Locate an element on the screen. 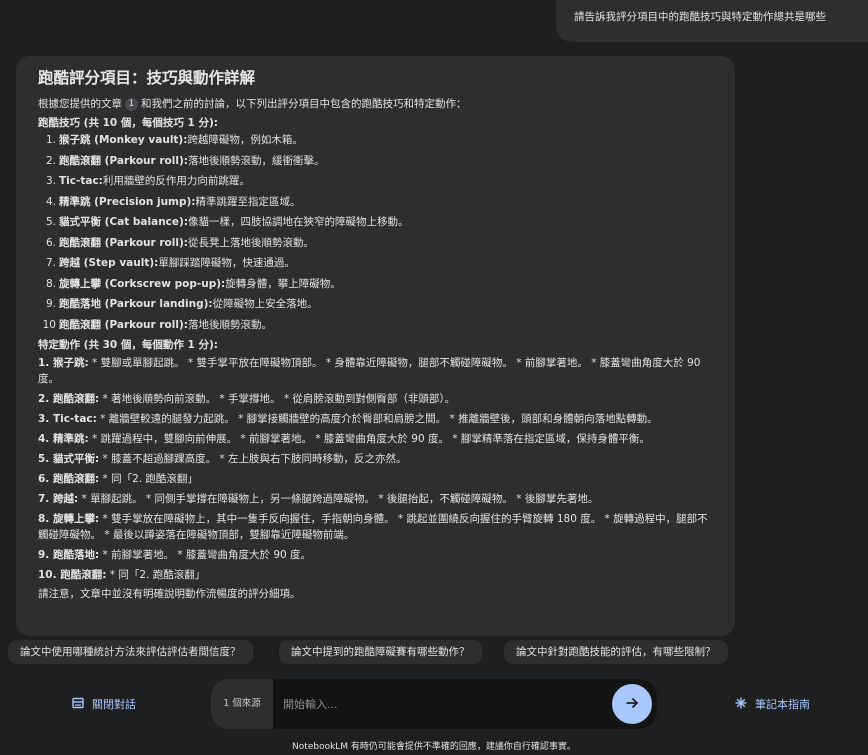  move-item: 6. 跑酷滾翻: * 同「2. 跑酷滾翻」 is located at coordinates (375, 479).